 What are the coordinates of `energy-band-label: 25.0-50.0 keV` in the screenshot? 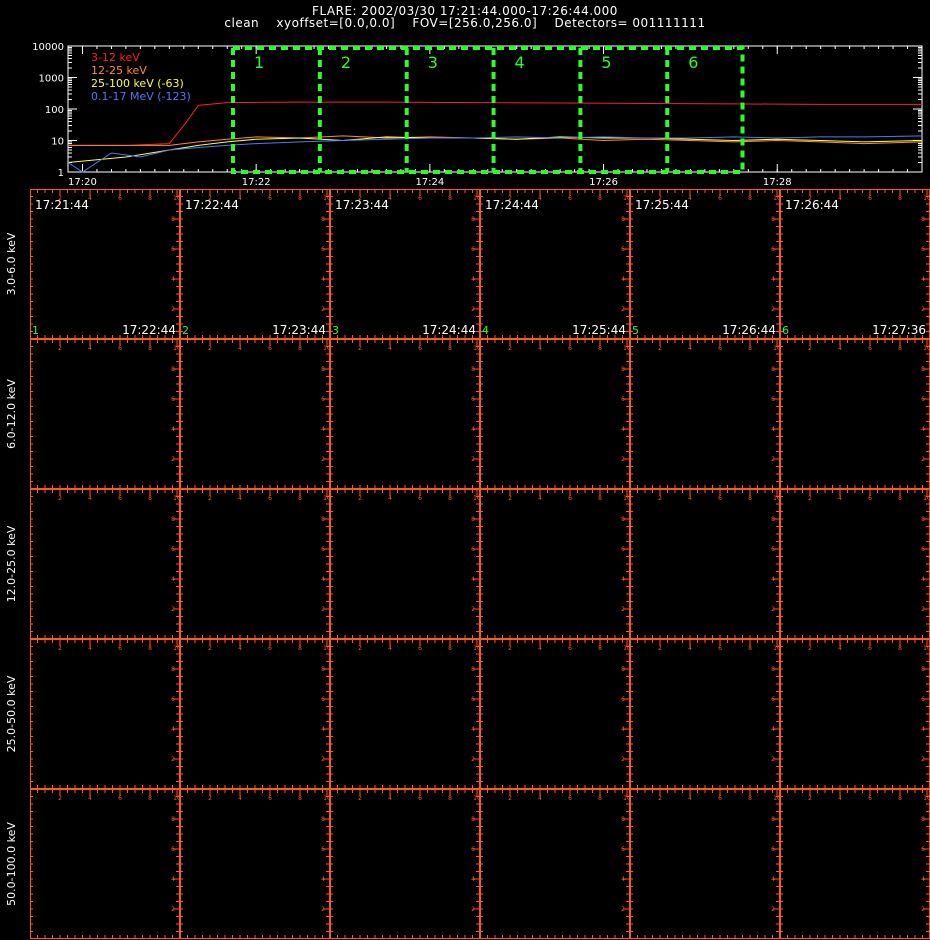 It's located at (11, 713).